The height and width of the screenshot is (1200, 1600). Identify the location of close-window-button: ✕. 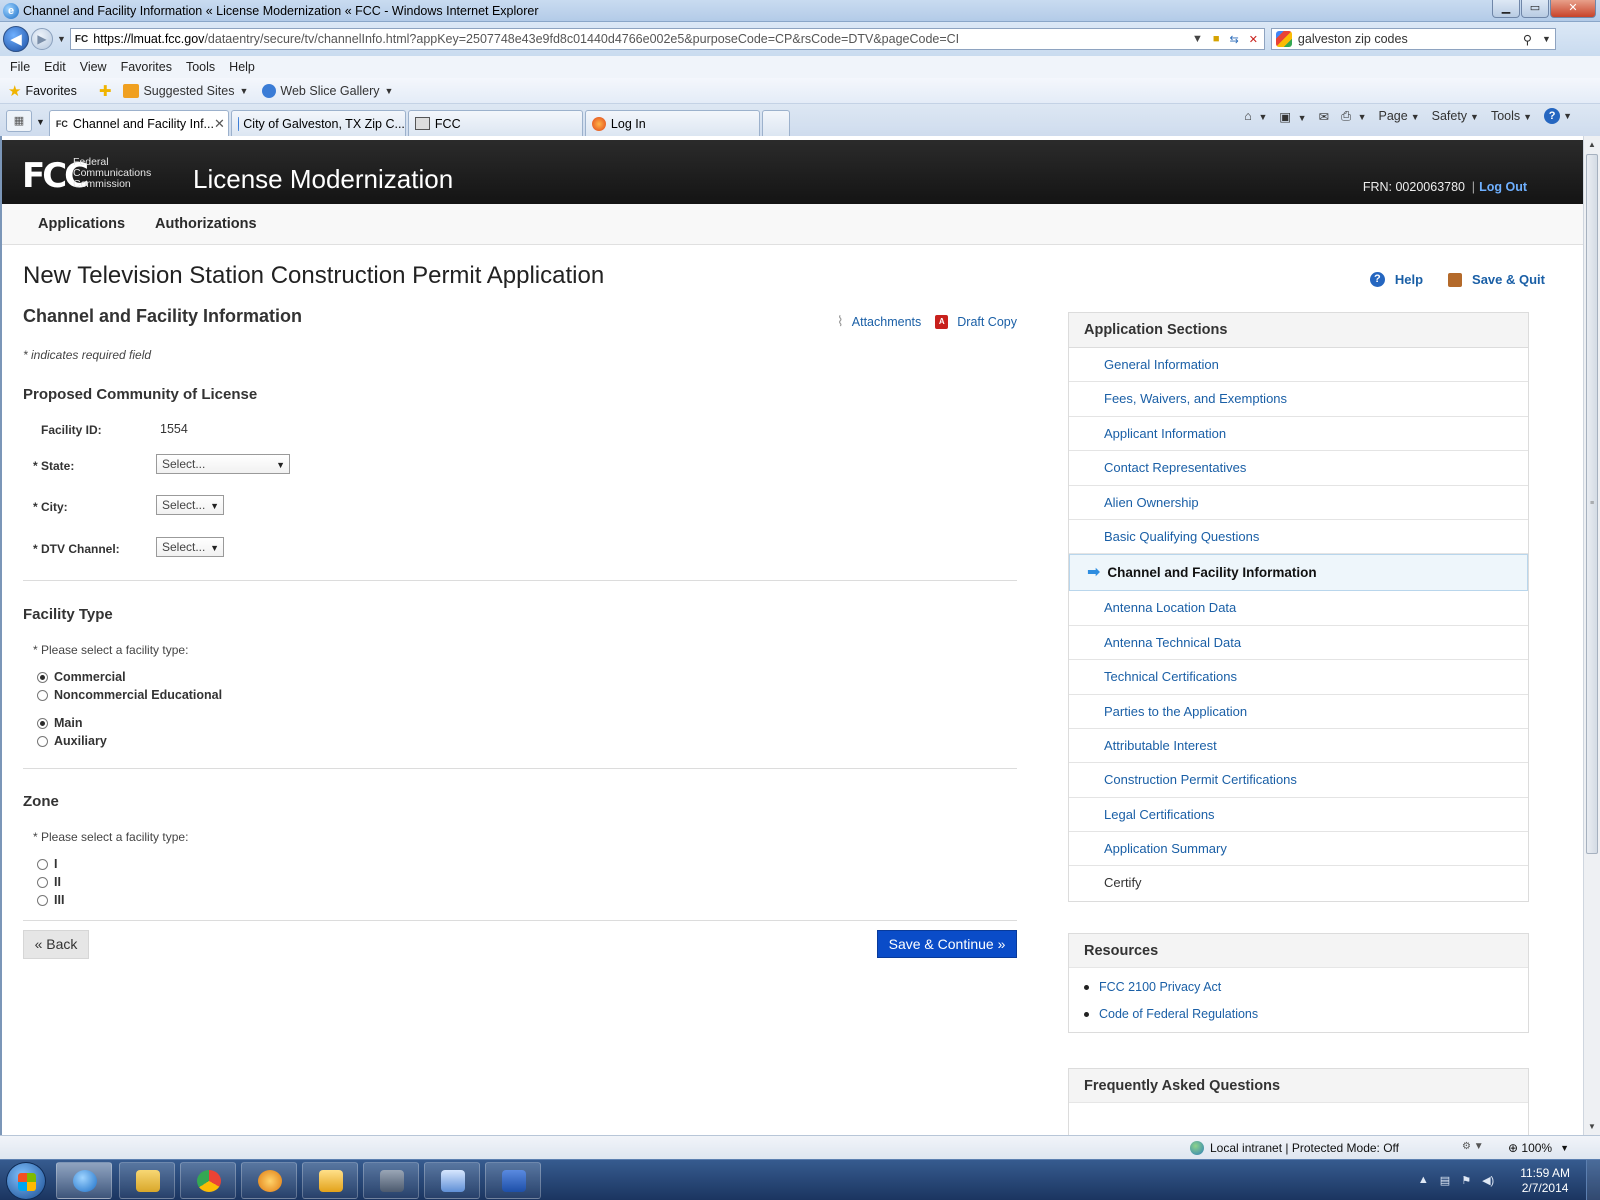
(1573, 9).